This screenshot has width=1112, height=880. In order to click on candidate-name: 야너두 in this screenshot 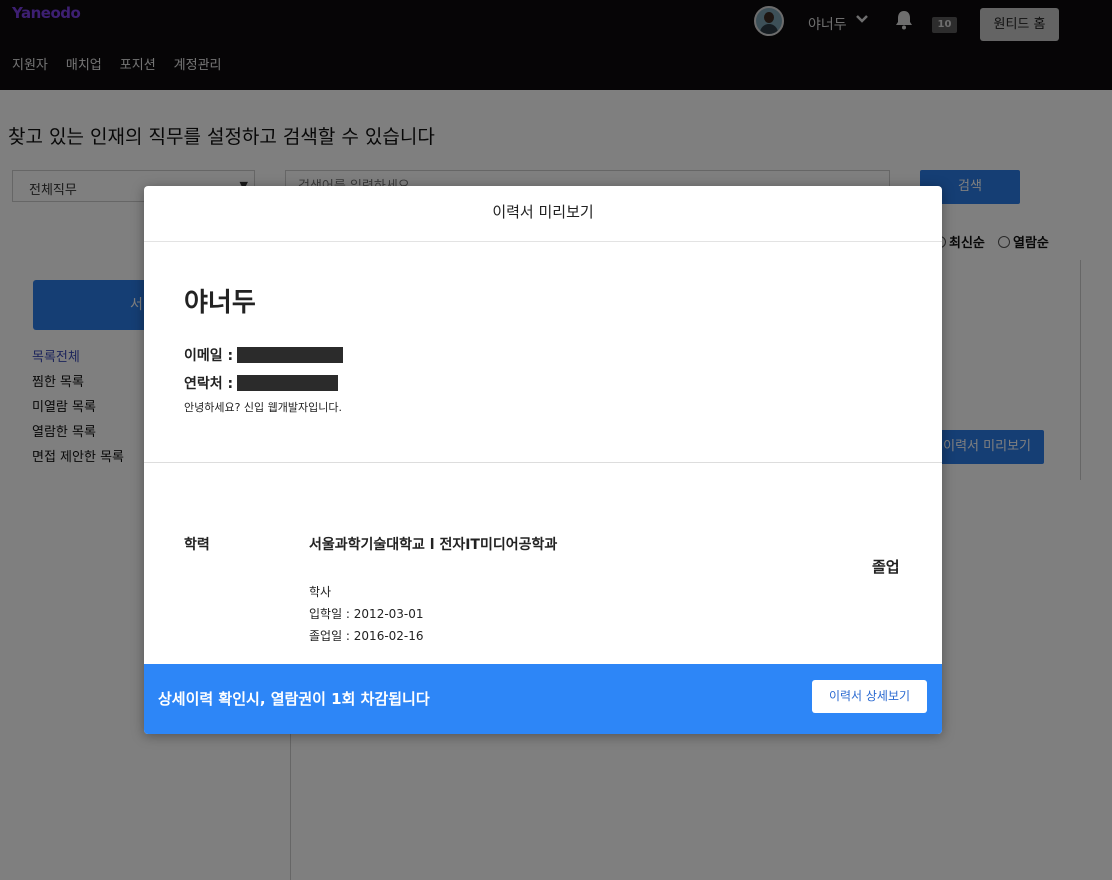, I will do `click(220, 303)`.